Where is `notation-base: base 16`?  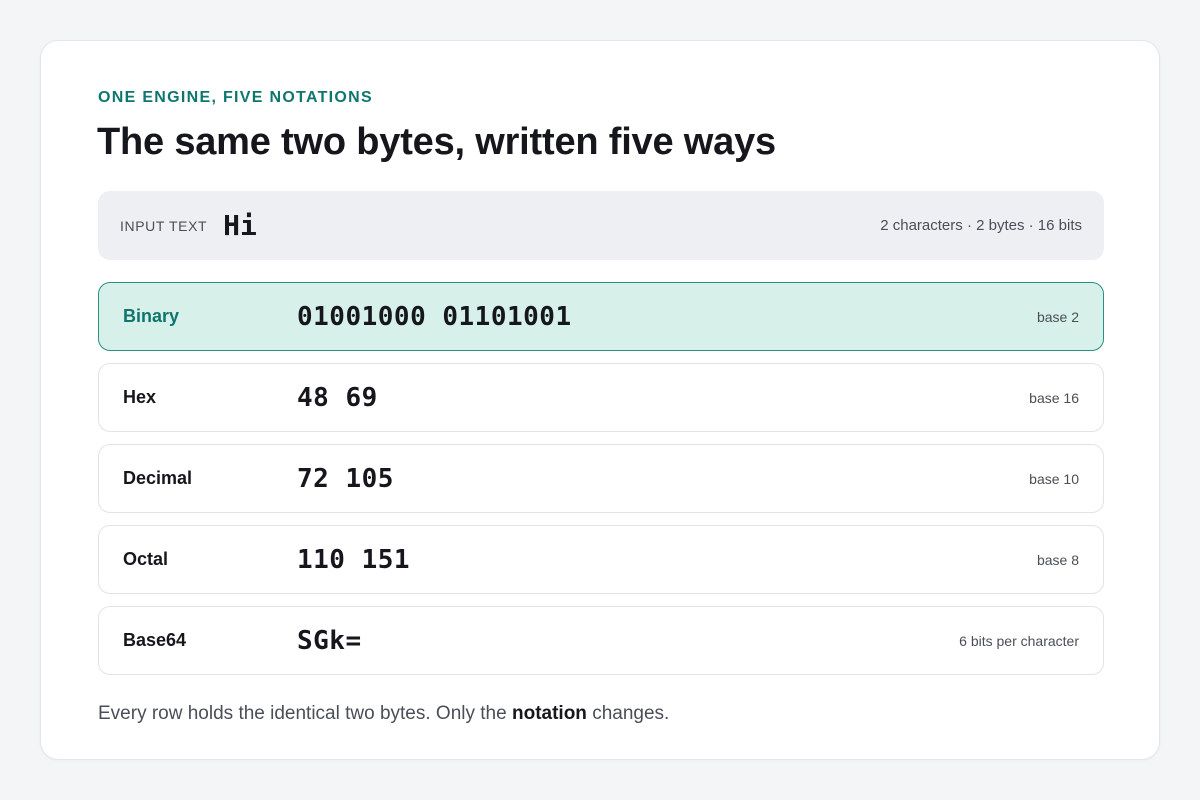
notation-base: base 16 is located at coordinates (1054, 397).